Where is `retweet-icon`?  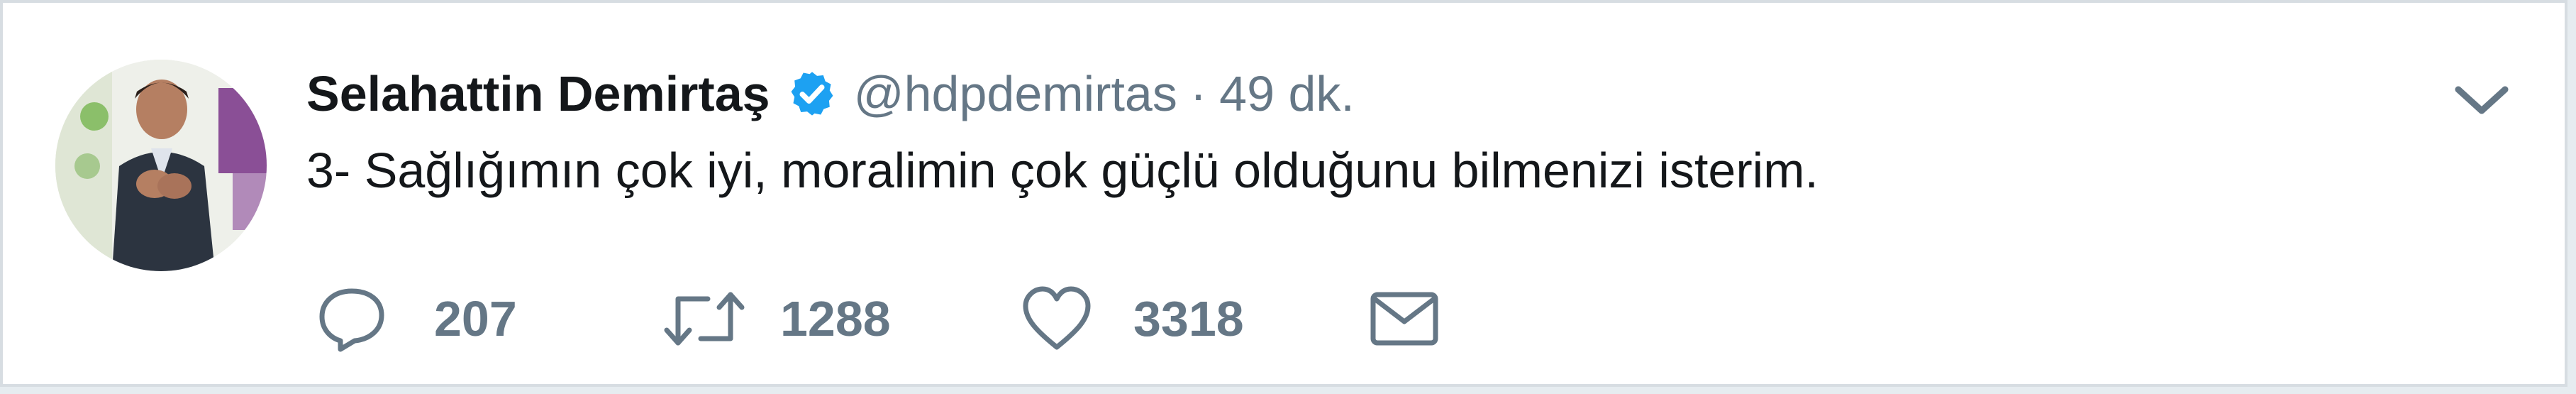 retweet-icon is located at coordinates (704, 319).